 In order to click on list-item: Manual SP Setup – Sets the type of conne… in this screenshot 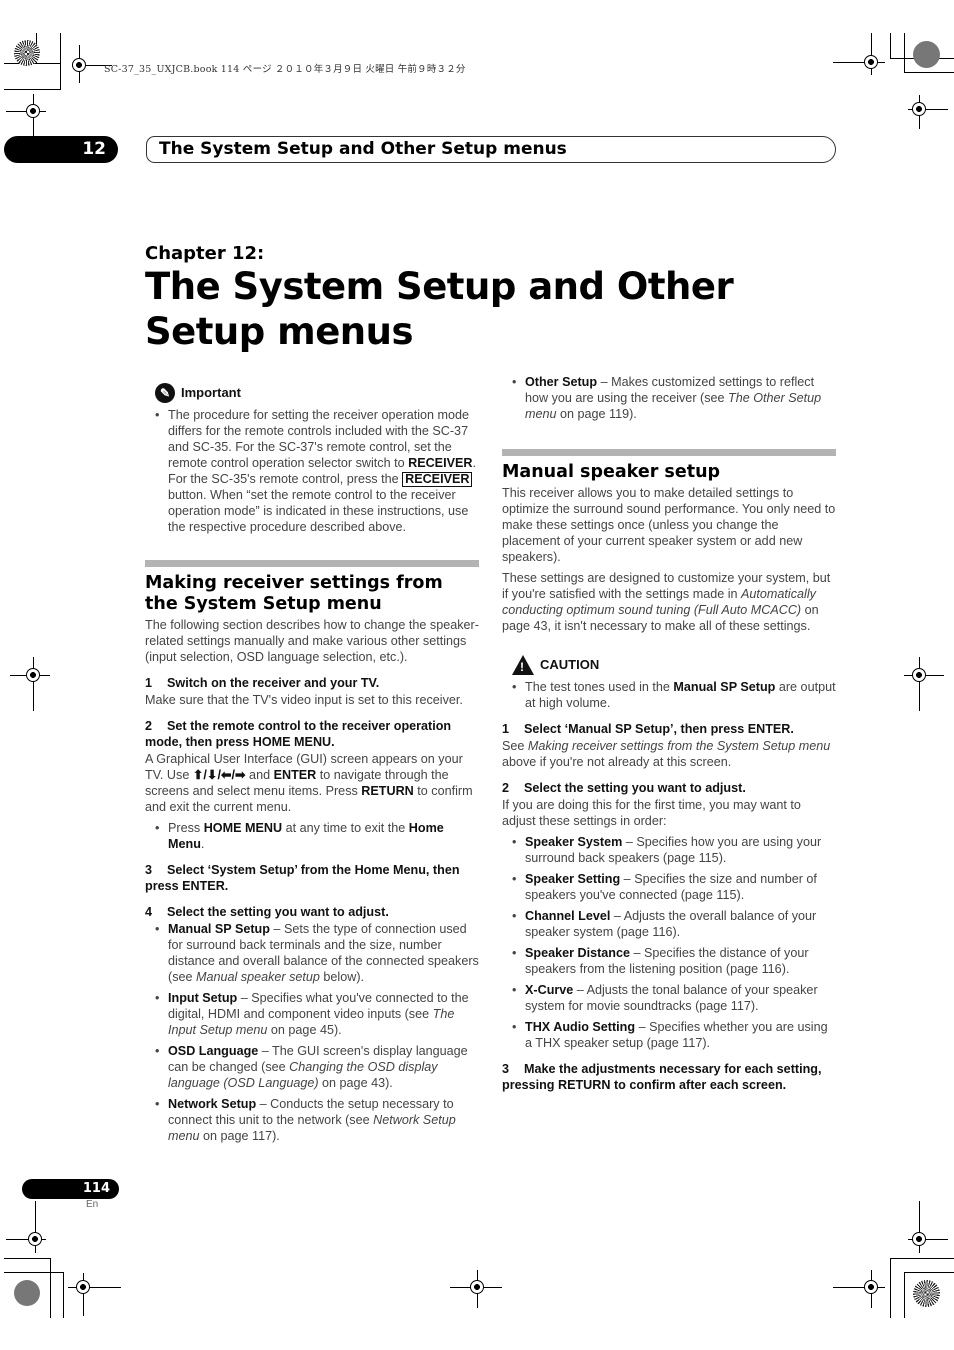, I will do `click(312, 953)`.